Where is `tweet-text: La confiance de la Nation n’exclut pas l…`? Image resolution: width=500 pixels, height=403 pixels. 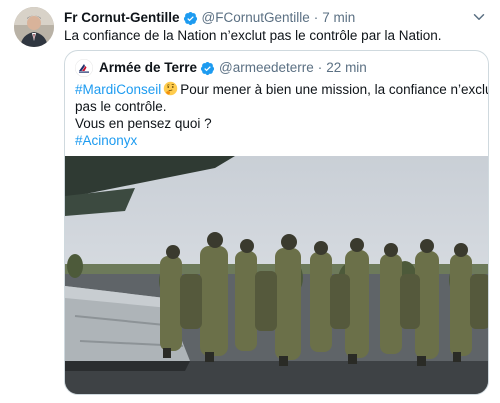
tweet-text: La confiance de la Nation n’exclut pas l… is located at coordinates (253, 35).